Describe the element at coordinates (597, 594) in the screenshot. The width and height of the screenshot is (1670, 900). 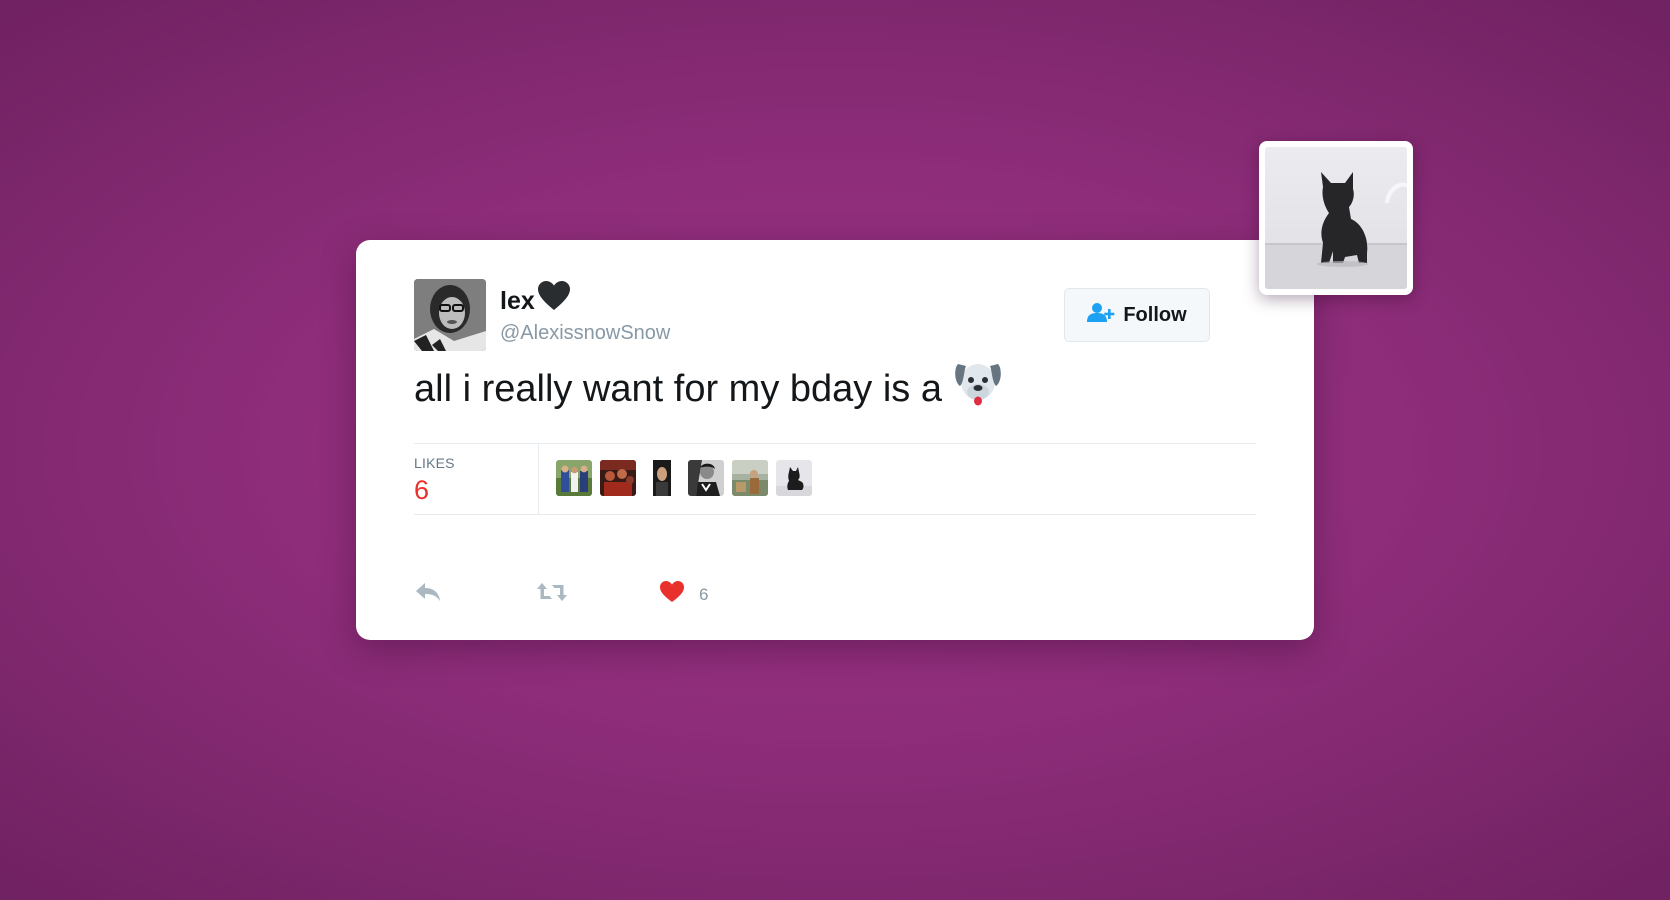
I see `retweet-button` at that location.